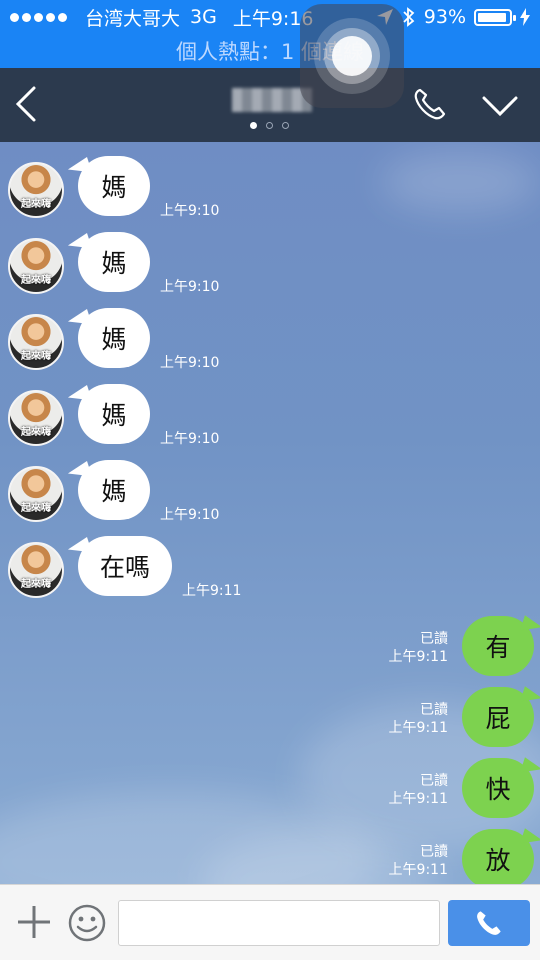 The image size is (540, 960). What do you see at coordinates (498, 788) in the screenshot?
I see `outgoing-bubble: 快` at bounding box center [498, 788].